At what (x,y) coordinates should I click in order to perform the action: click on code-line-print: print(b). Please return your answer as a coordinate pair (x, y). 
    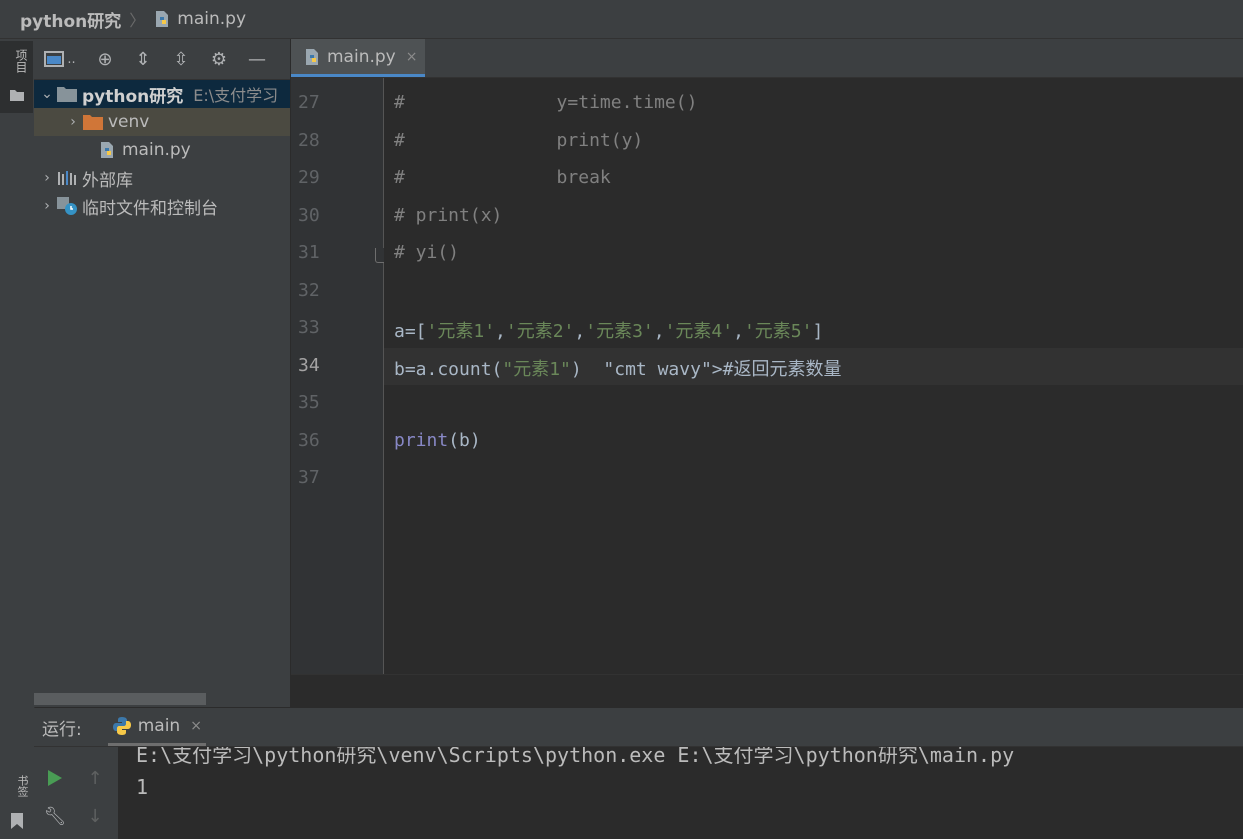
    Looking at the image, I should click on (437, 440).